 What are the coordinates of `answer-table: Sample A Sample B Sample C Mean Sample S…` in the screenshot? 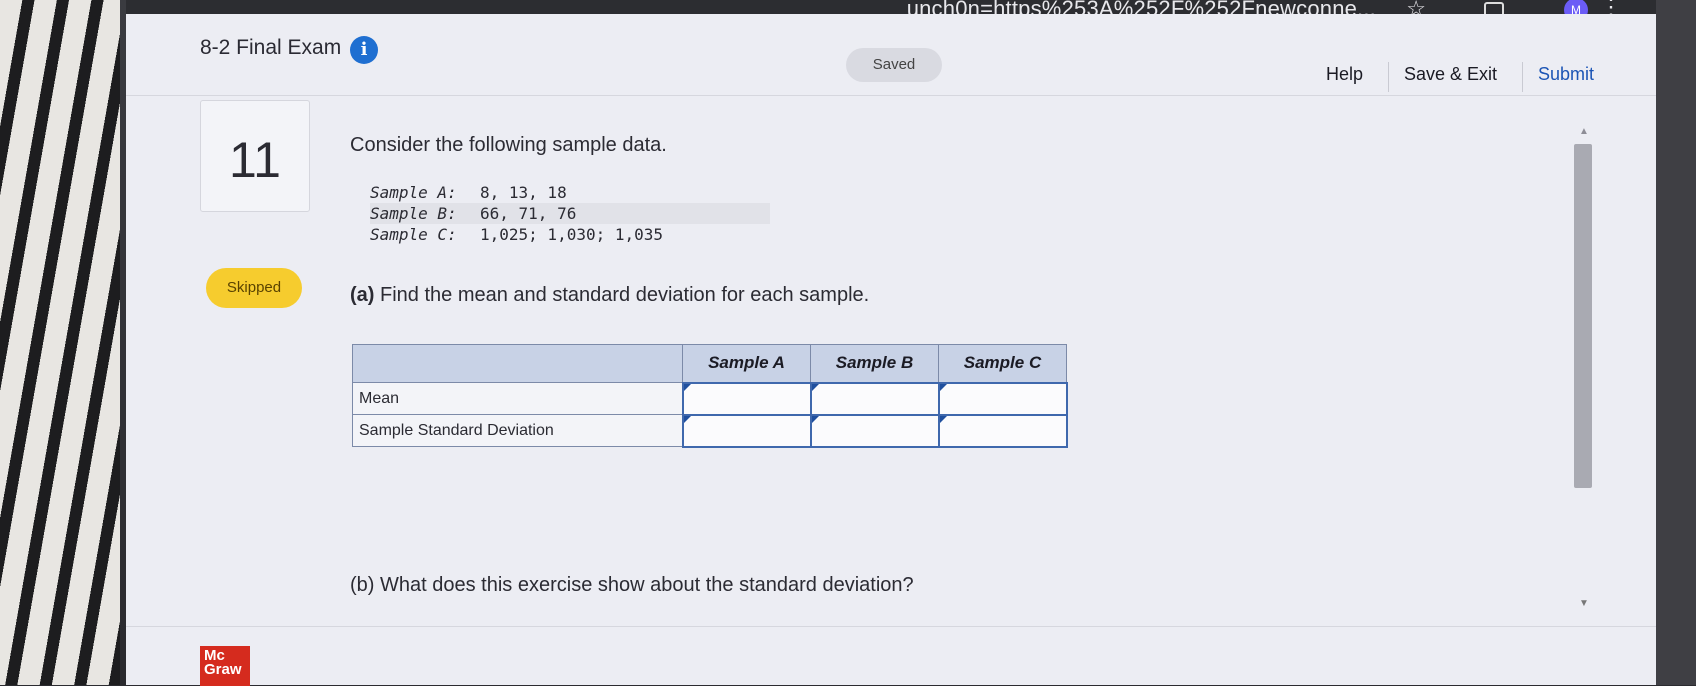 It's located at (710, 396).